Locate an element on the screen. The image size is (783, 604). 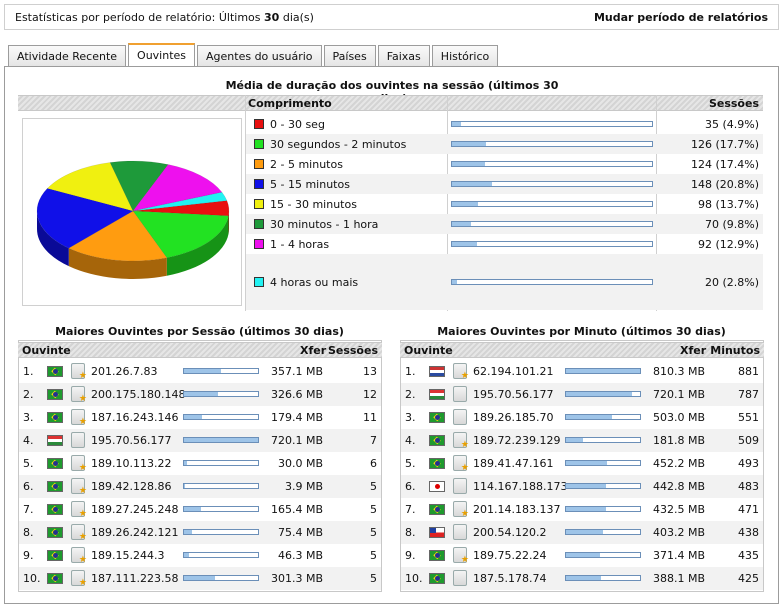
tab-2: Agentes do usuário is located at coordinates (259, 56).